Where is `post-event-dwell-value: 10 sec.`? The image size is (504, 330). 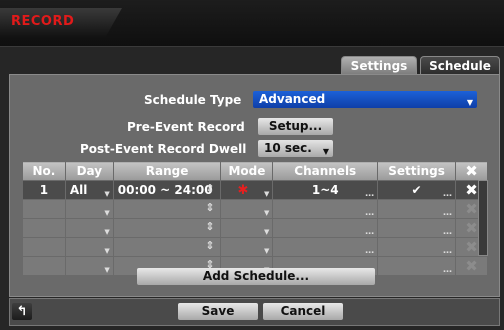
post-event-dwell-value: 10 sec. is located at coordinates (288, 148).